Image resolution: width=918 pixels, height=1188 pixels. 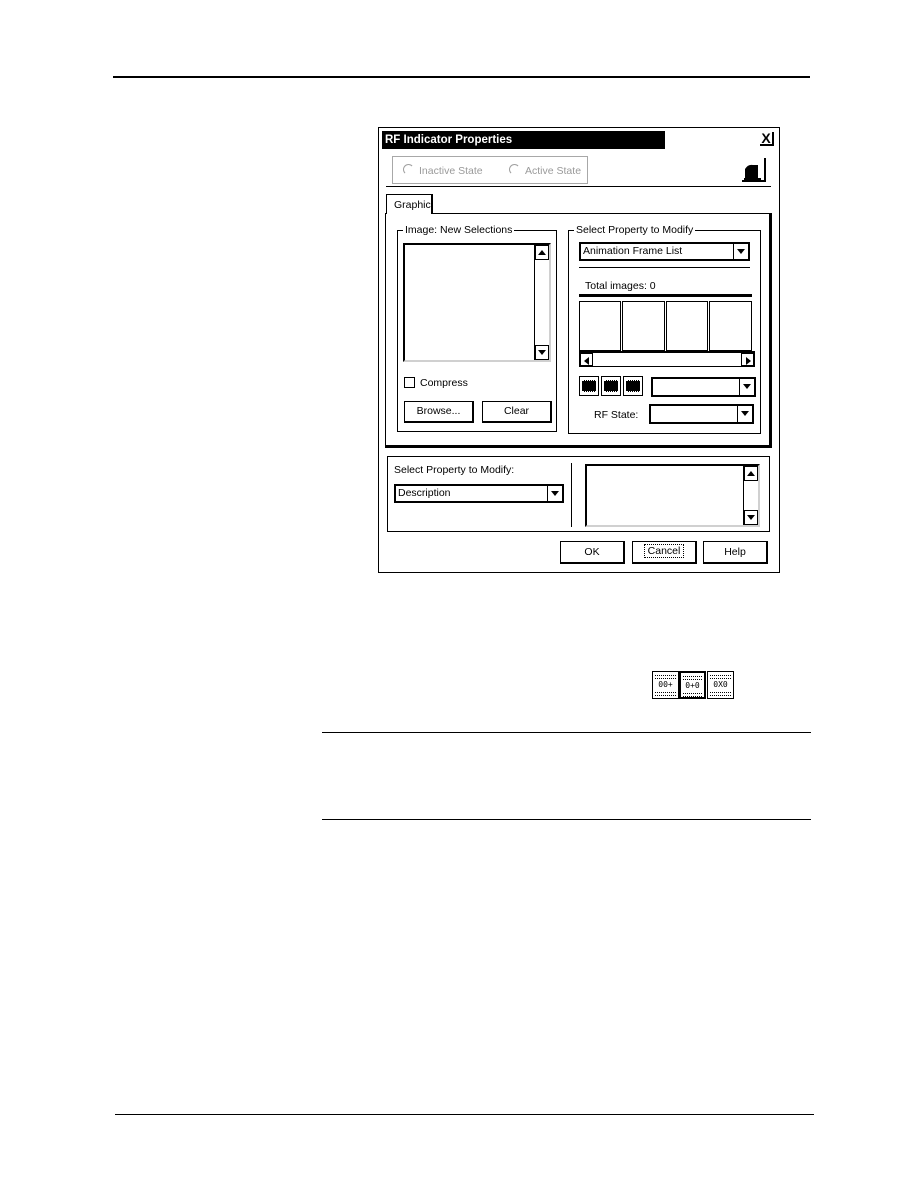 I want to click on description-textarea, so click(x=672, y=495).